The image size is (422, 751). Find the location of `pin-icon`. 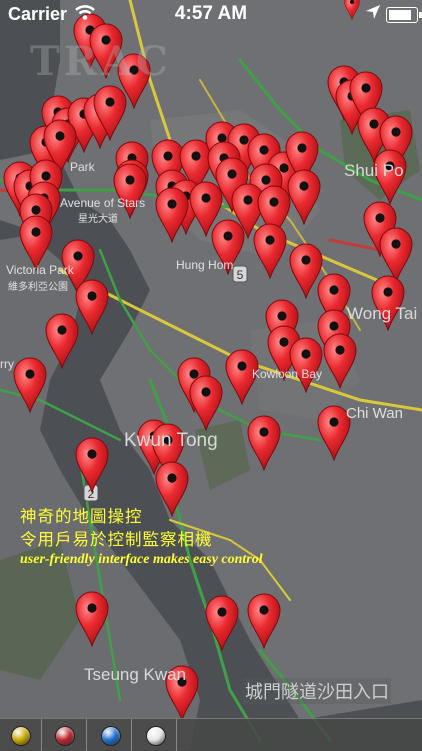

pin-icon is located at coordinates (352, 12).